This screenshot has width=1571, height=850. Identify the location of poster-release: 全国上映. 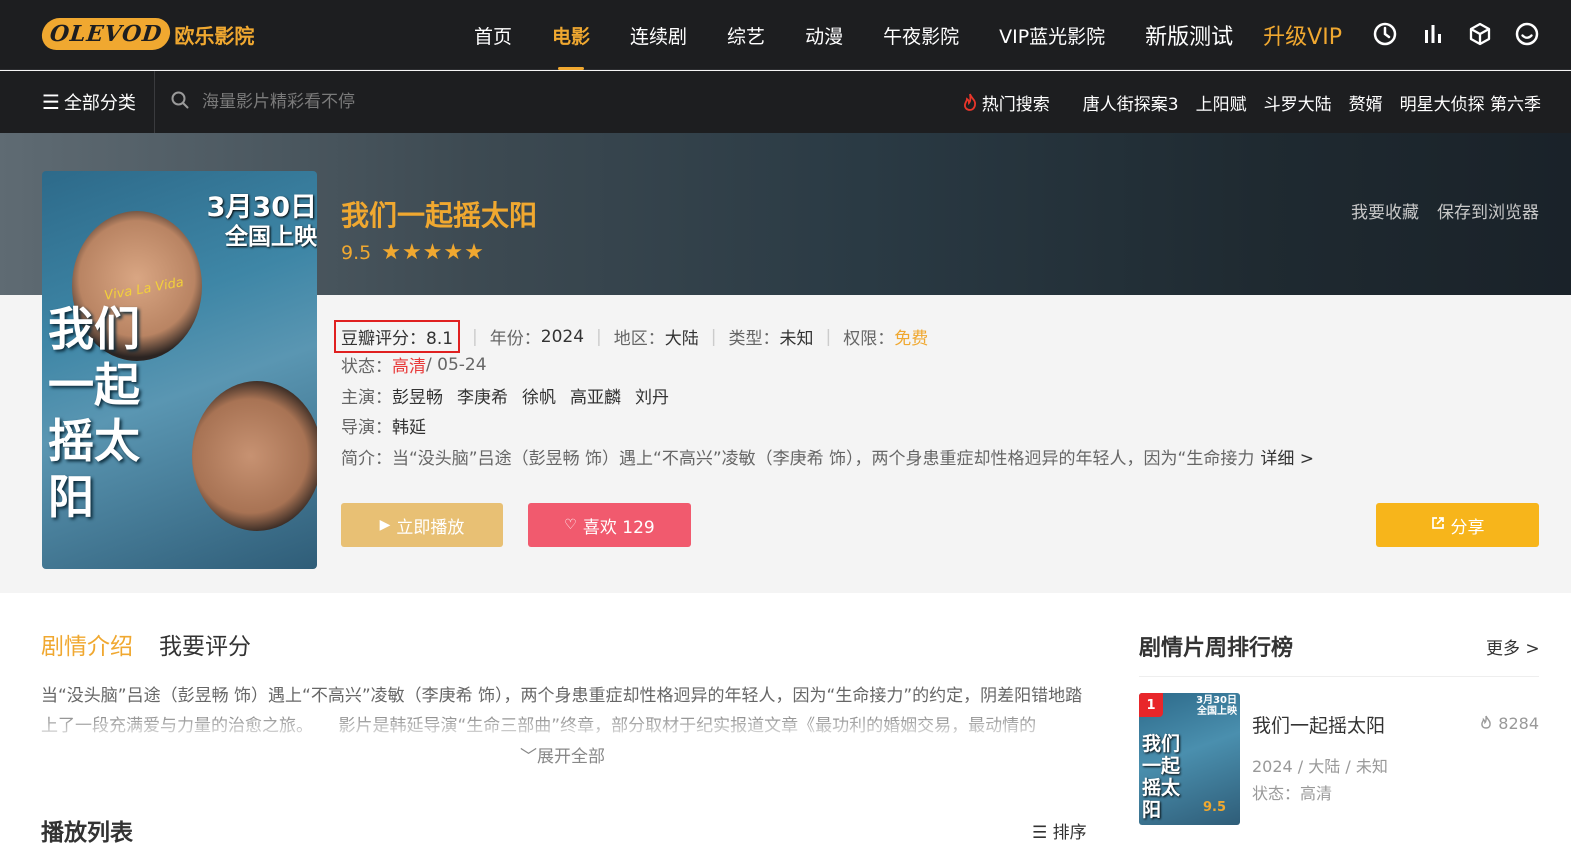
(271, 237).